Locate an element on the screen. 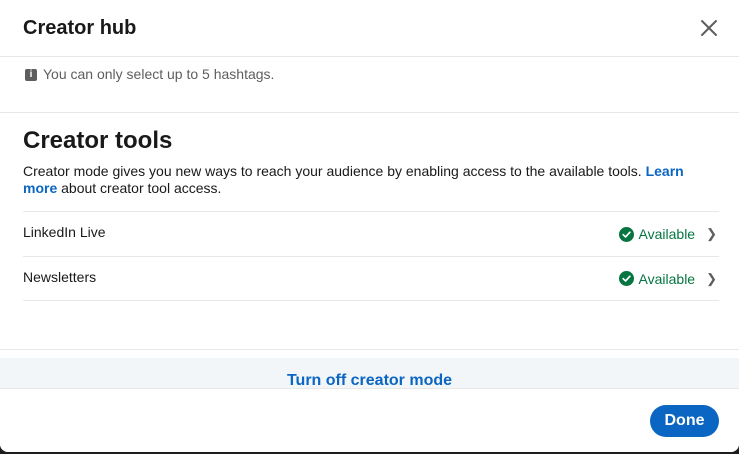 This screenshot has height=454, width=739. tool-name: LinkedIn Live is located at coordinates (64, 232).